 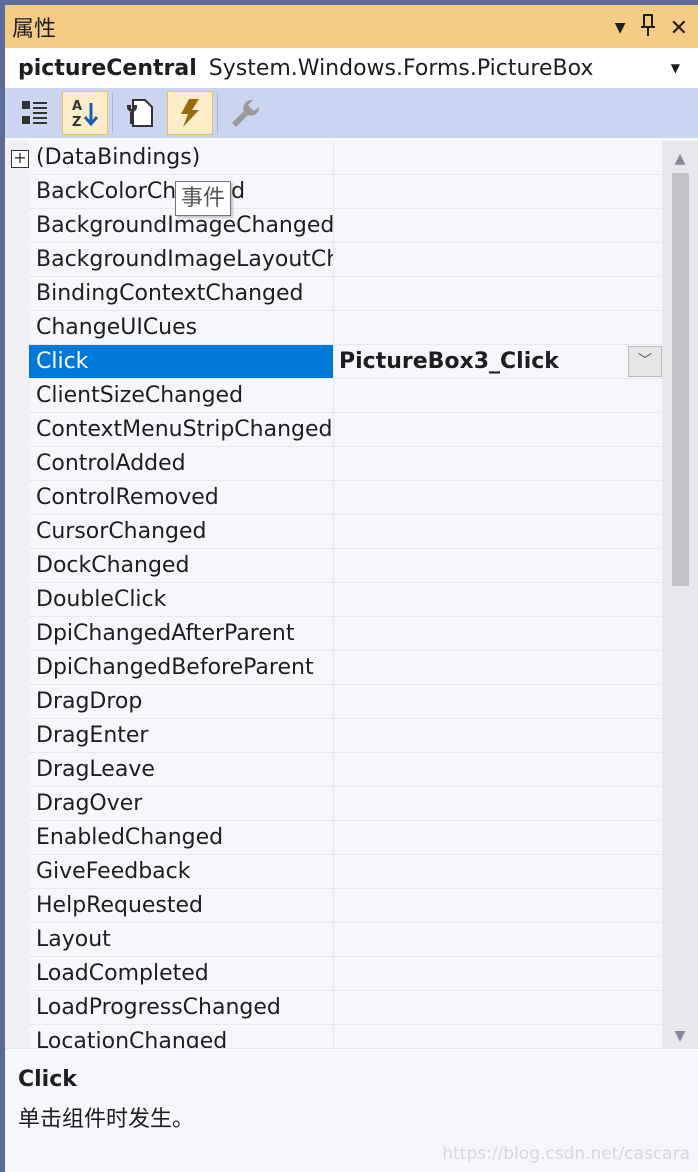 I want to click on property-name: LoadProgressChanged, so click(x=181, y=1007).